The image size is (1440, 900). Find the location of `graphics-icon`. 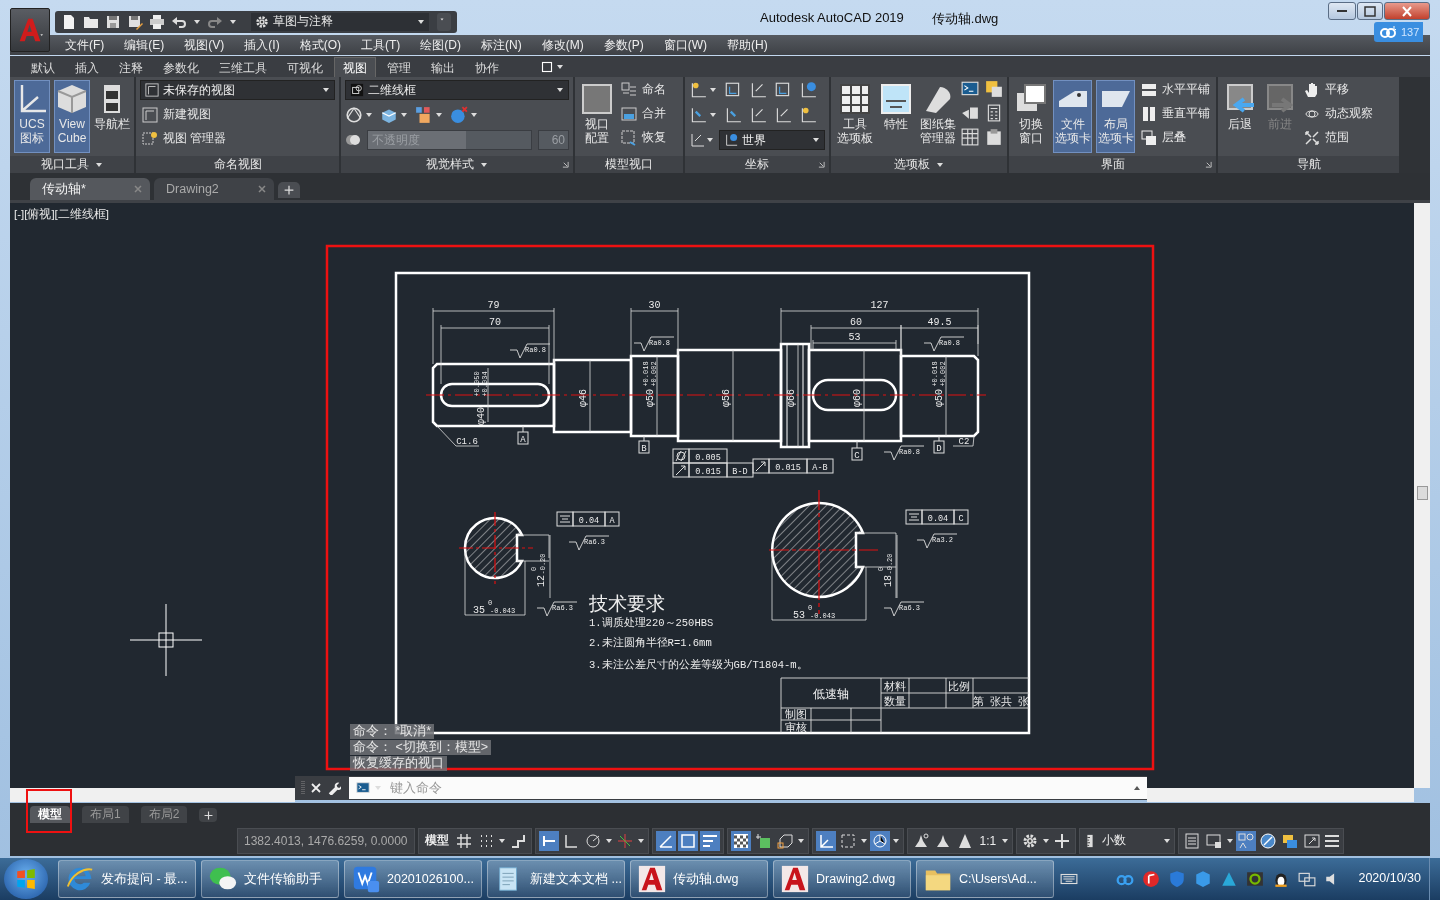

graphics-icon is located at coordinates (1255, 879).